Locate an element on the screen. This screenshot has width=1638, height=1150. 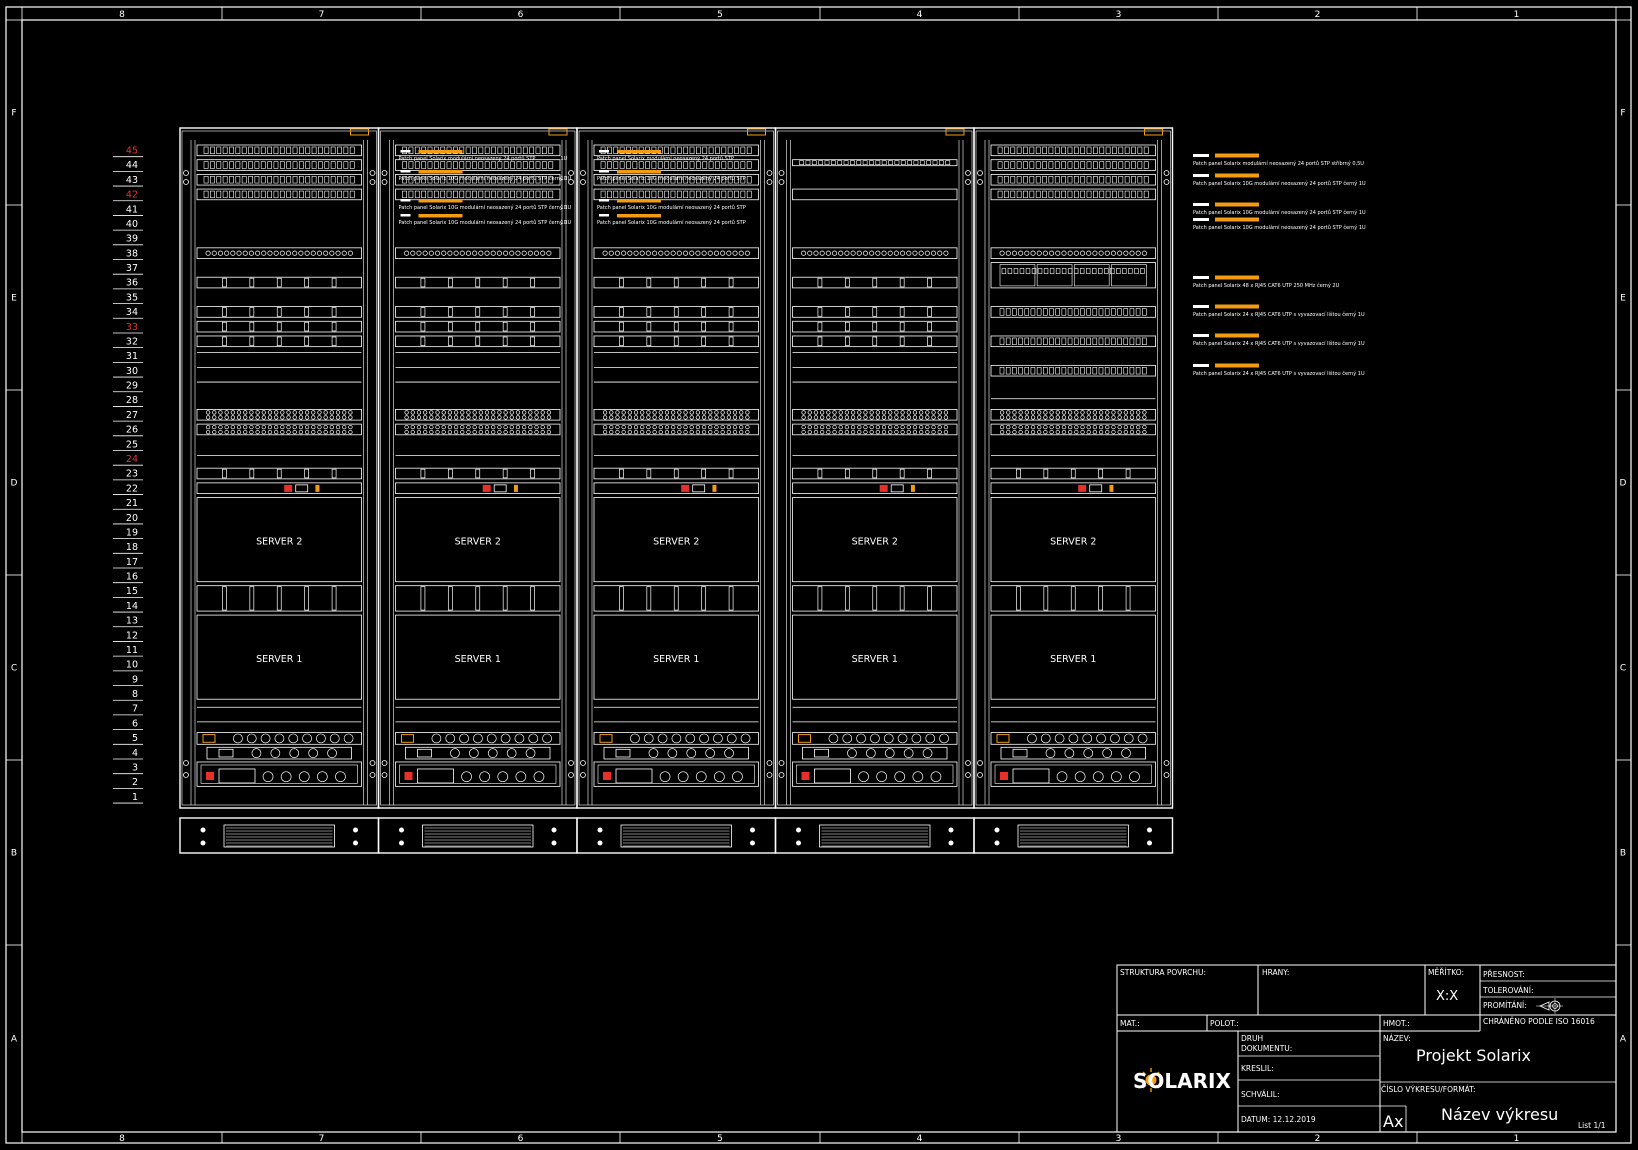
datum-label: DATUM: 12.12.2019 is located at coordinates (1278, 1119).